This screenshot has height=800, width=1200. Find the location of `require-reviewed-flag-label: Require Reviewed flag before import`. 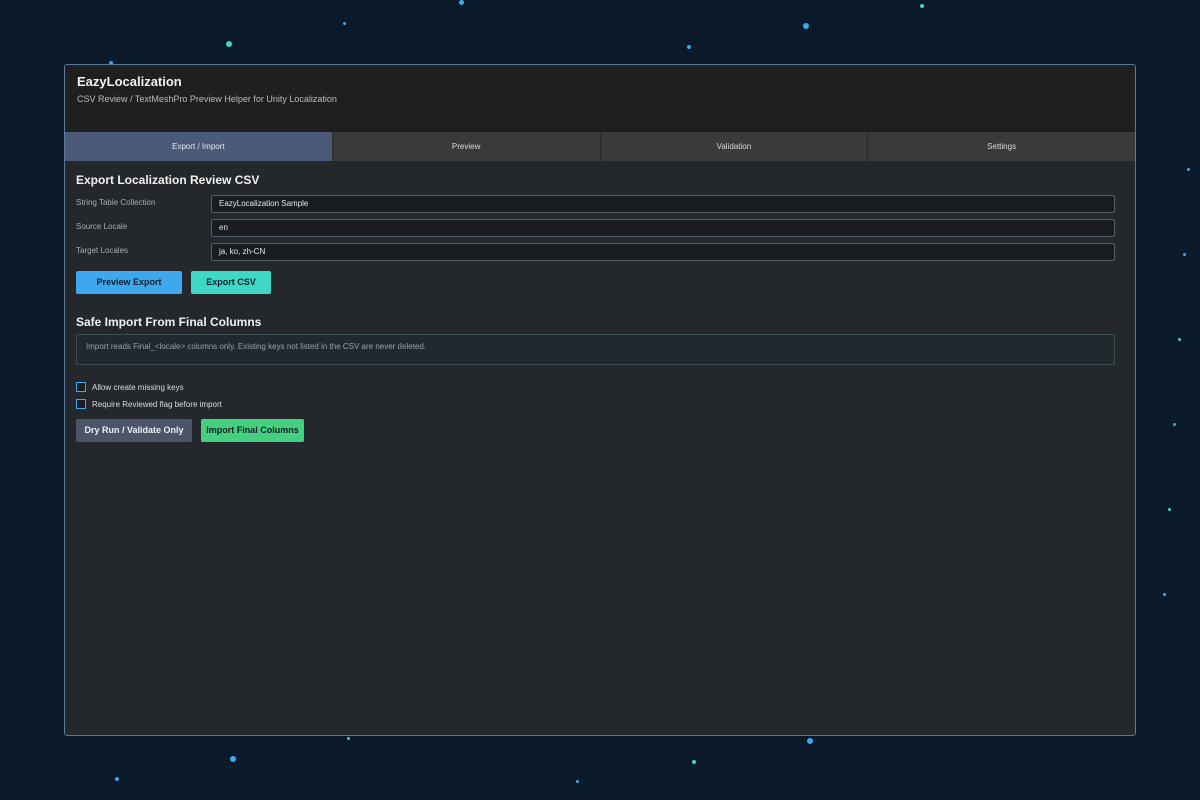

require-reviewed-flag-label: Require Reviewed flag before import is located at coordinates (157, 404).